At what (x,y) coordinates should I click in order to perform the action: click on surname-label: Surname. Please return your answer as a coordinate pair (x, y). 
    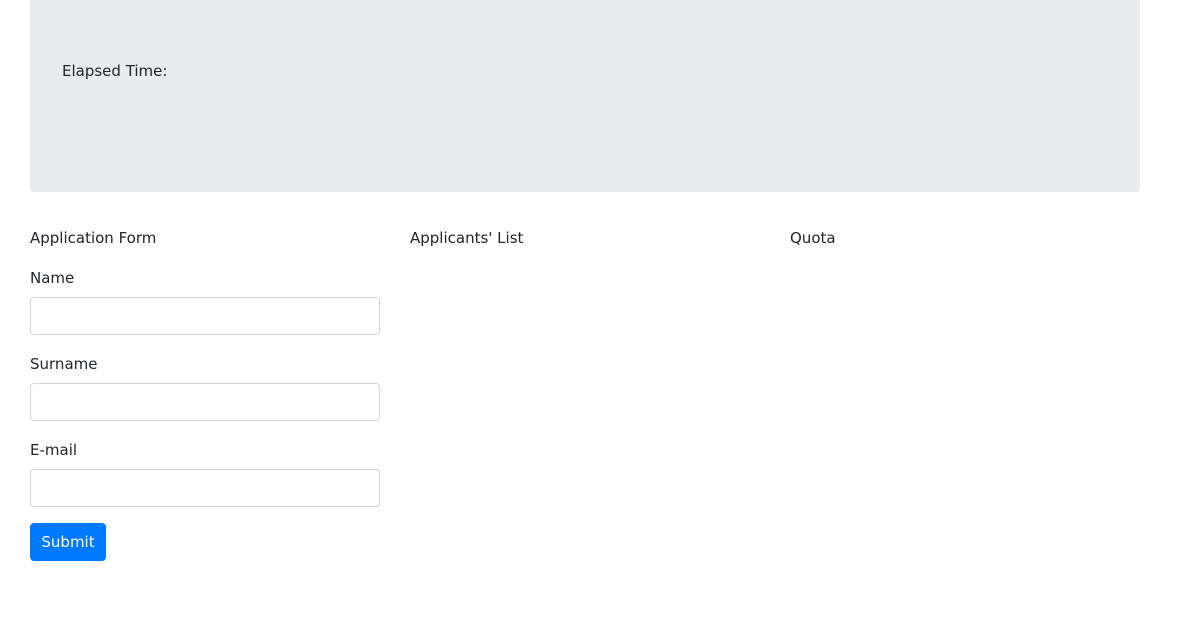
    Looking at the image, I should click on (64, 364).